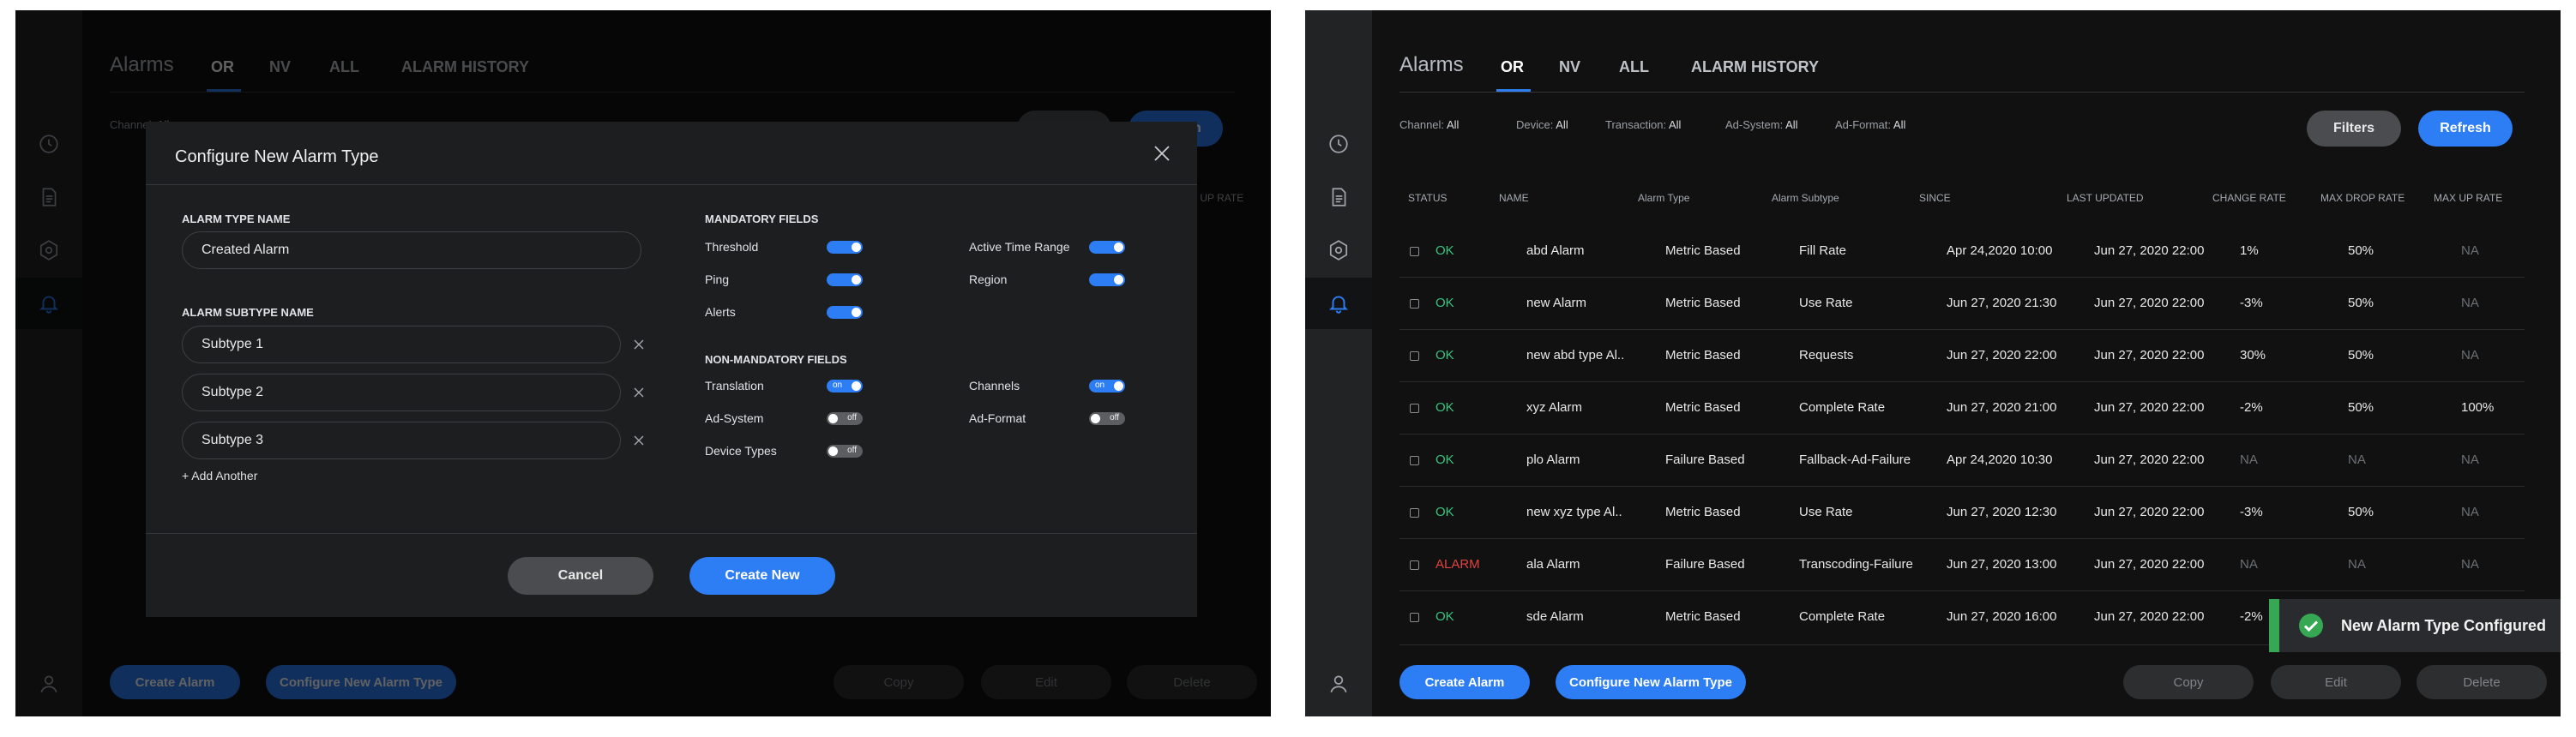 The height and width of the screenshot is (737, 2576). Describe the element at coordinates (1107, 247) in the screenshot. I see `active-time-range-toggle` at that location.